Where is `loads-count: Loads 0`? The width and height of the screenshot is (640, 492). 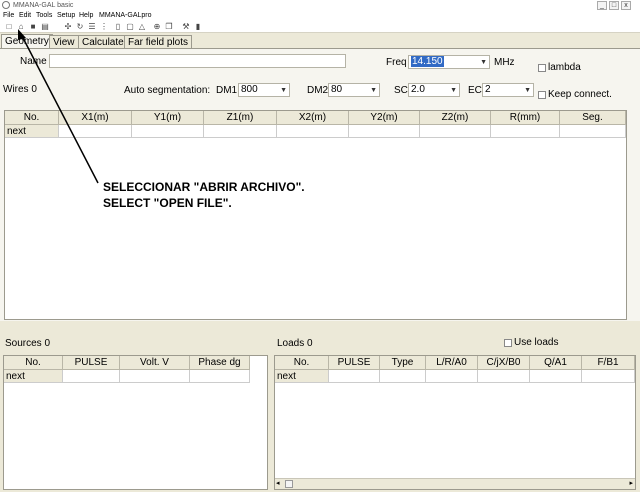 loads-count: Loads 0 is located at coordinates (295, 343).